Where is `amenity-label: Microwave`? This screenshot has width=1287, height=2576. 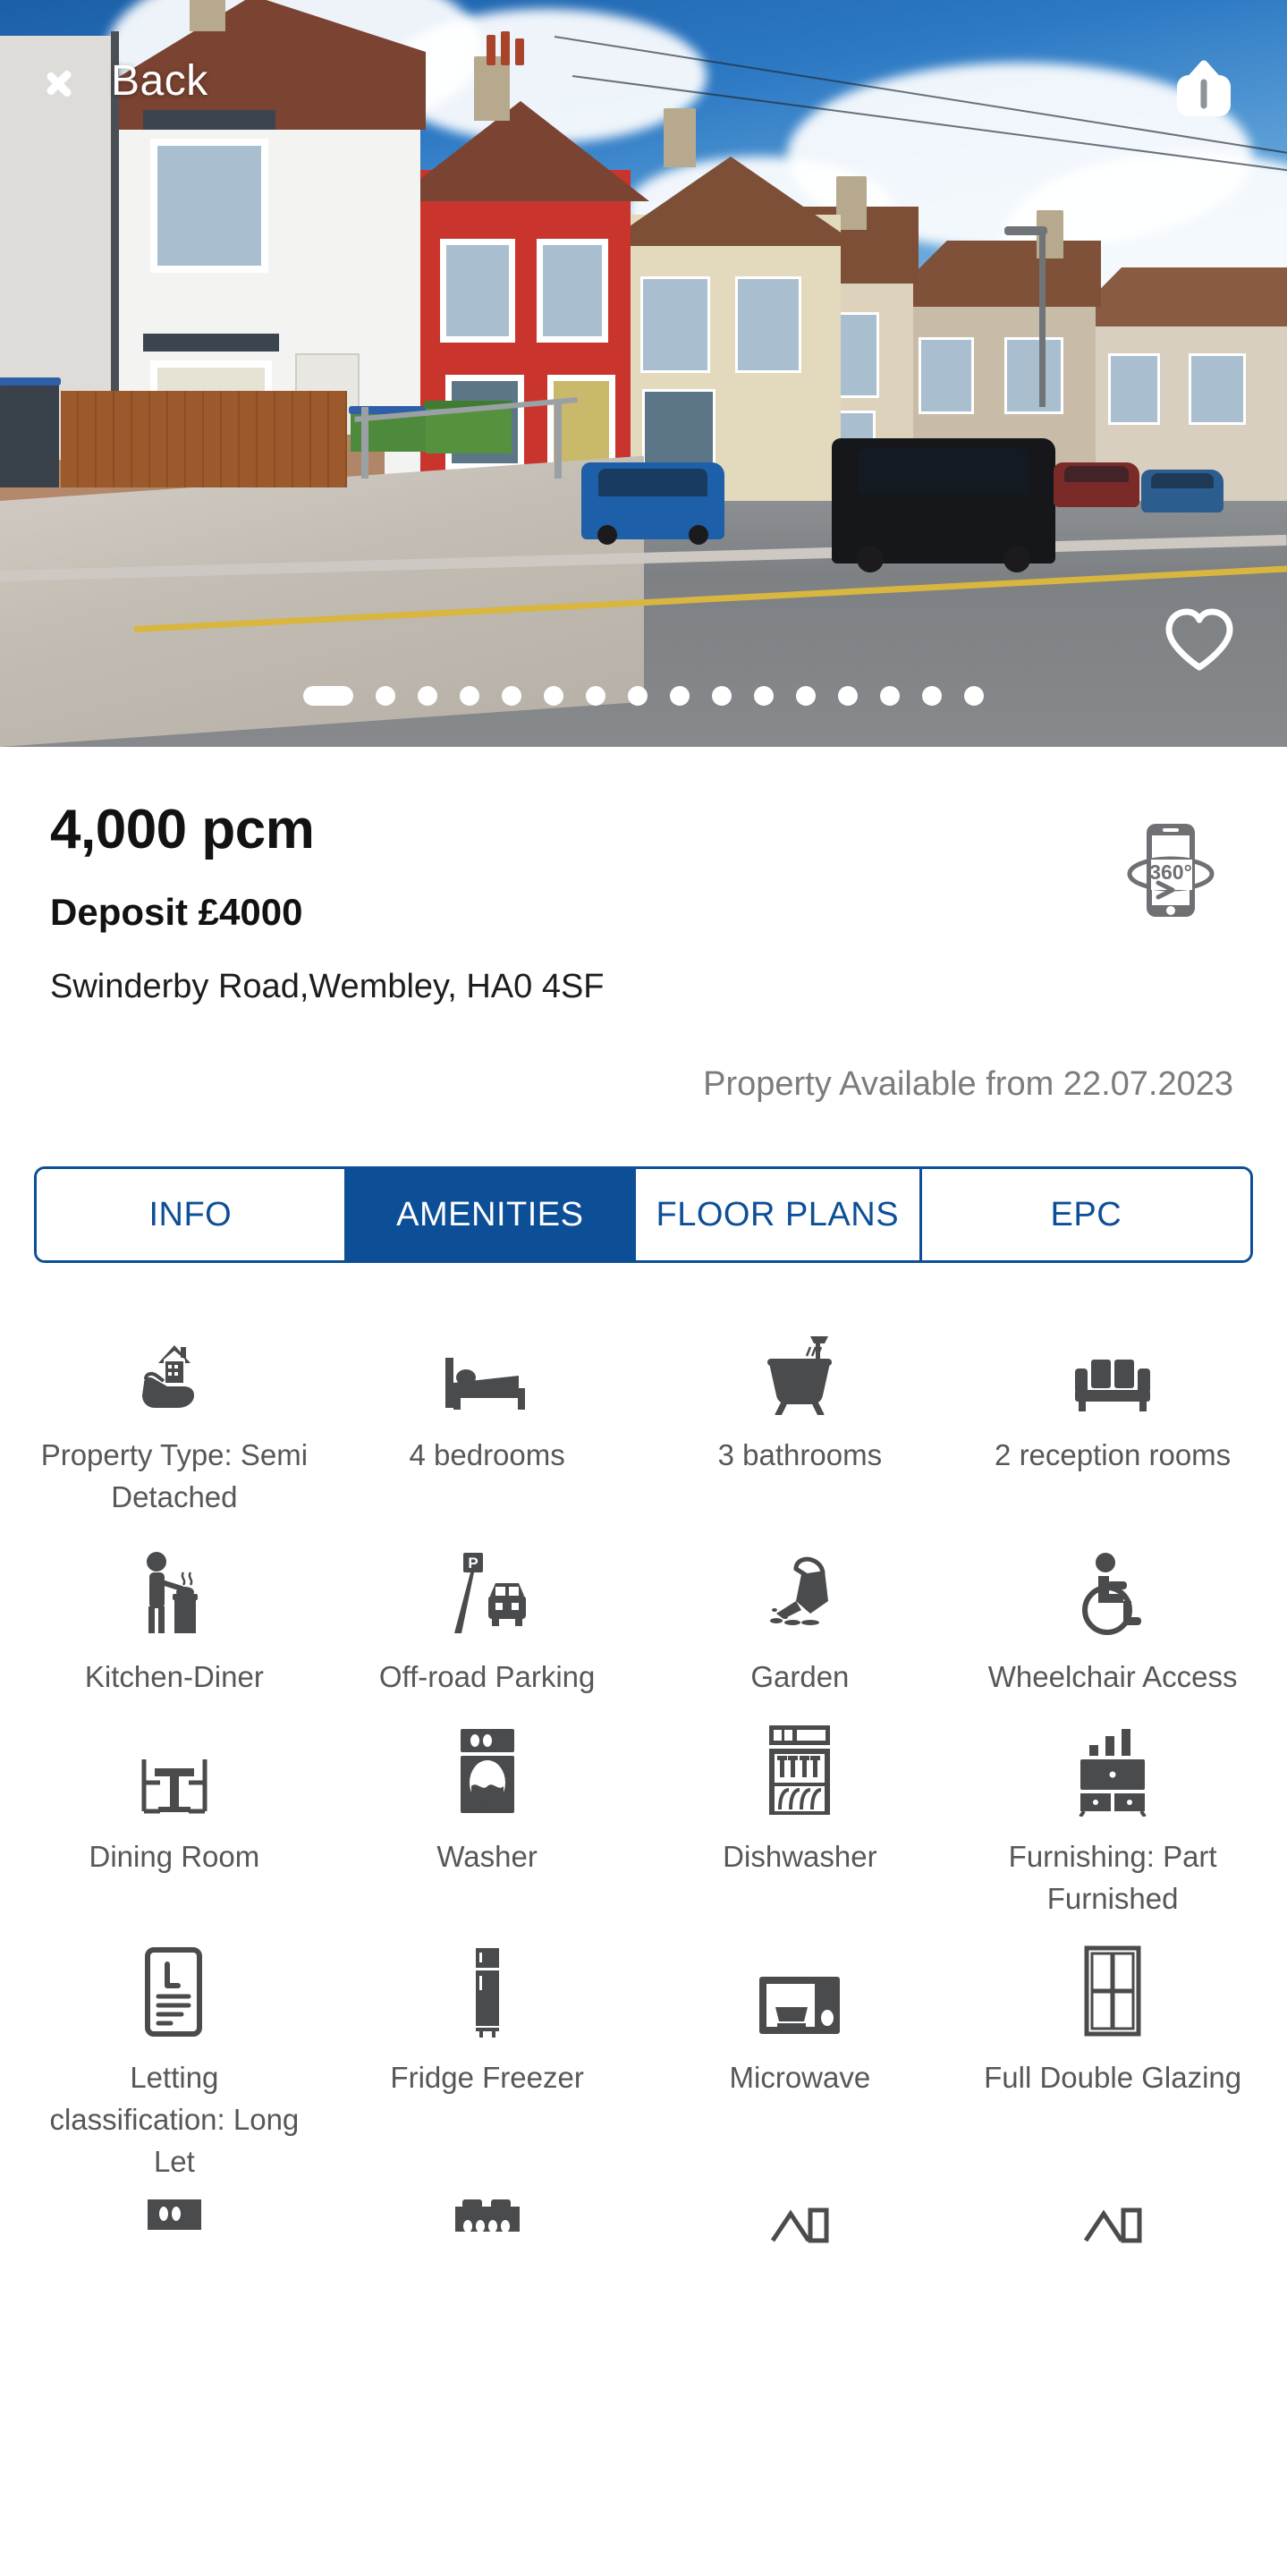 amenity-label: Microwave is located at coordinates (800, 2078).